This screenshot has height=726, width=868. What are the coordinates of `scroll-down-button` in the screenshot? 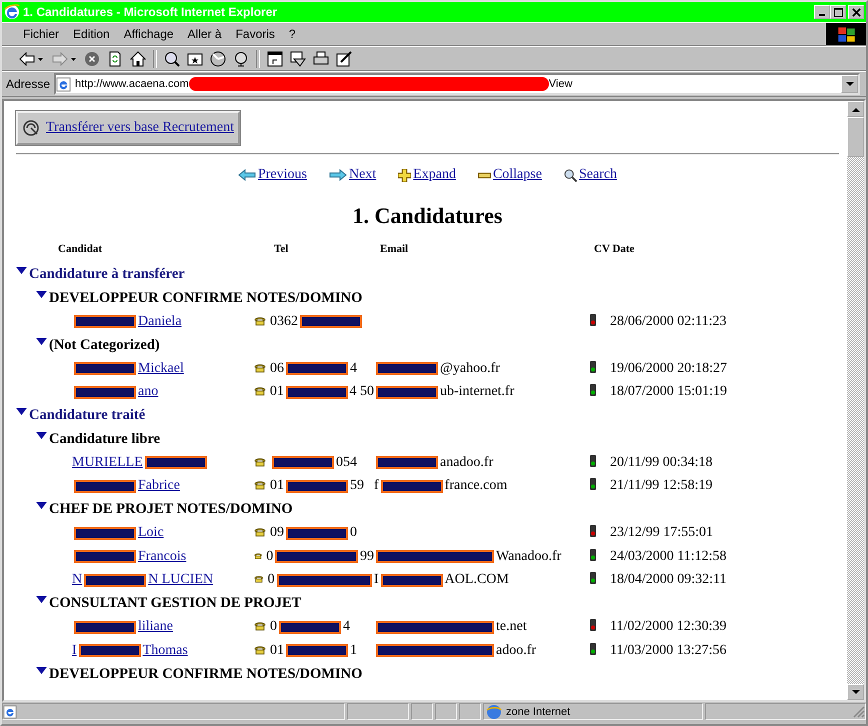 It's located at (855, 692).